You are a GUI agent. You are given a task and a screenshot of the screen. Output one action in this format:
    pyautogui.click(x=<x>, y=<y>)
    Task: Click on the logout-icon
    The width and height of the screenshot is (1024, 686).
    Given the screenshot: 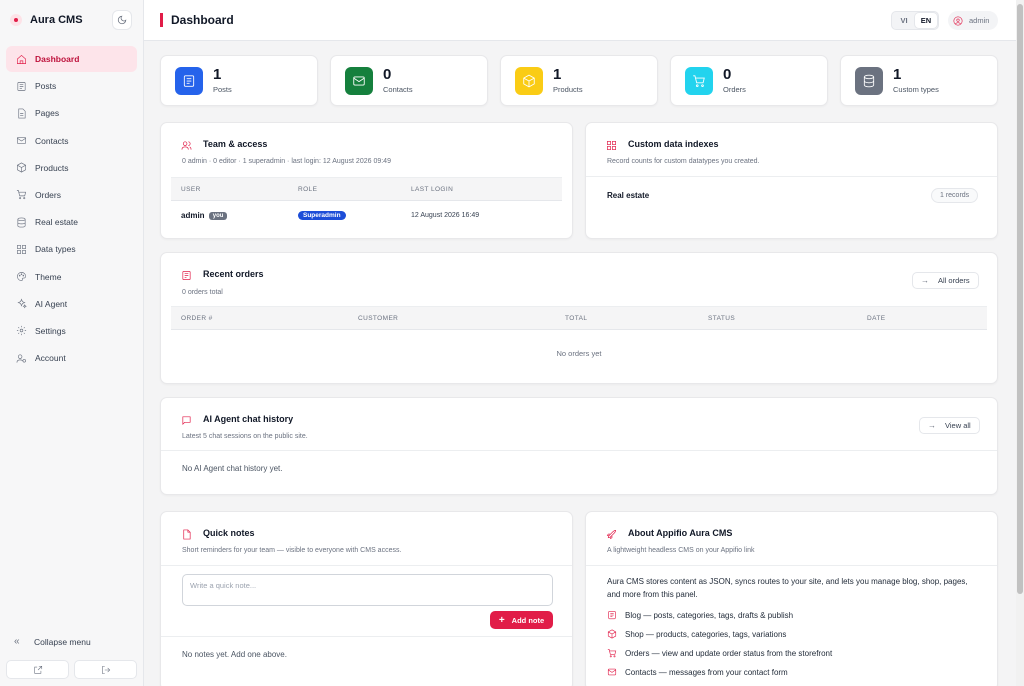 What is the action you would take?
    pyautogui.click(x=105, y=669)
    